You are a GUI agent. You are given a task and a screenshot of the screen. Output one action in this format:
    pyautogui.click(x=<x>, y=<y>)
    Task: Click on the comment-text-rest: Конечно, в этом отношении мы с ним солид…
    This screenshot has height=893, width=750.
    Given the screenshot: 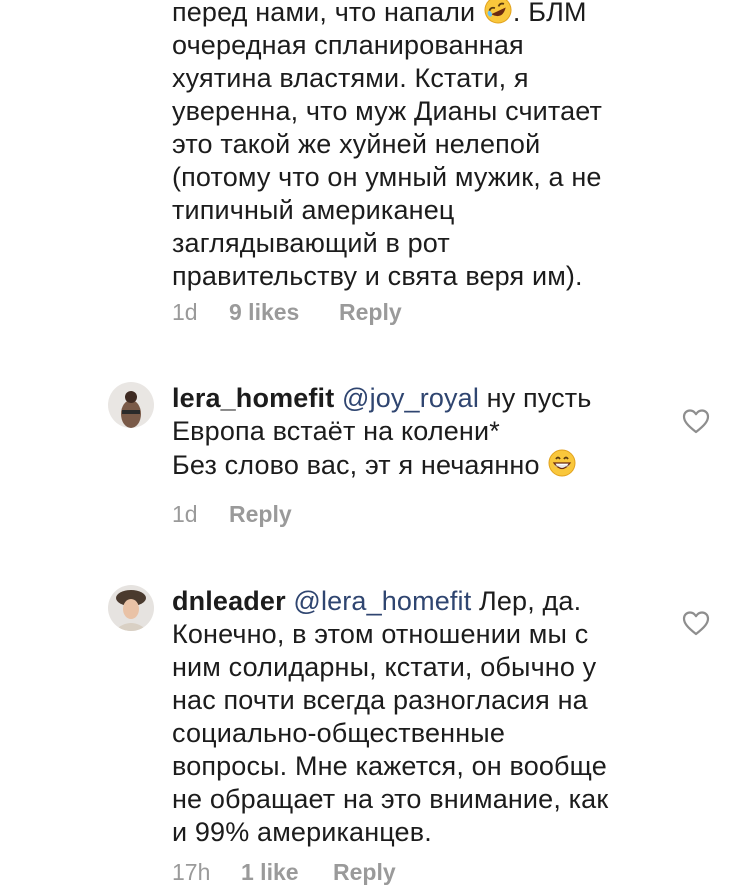 What is the action you would take?
    pyautogui.click(x=390, y=733)
    